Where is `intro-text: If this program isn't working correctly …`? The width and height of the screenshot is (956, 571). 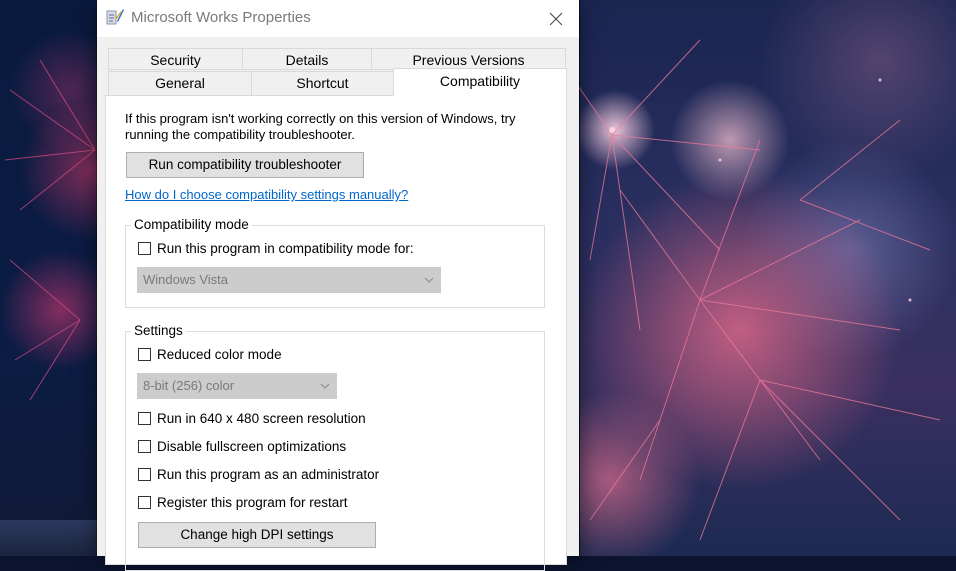
intro-text: If this program isn't working correctly … is located at coordinates (320, 126).